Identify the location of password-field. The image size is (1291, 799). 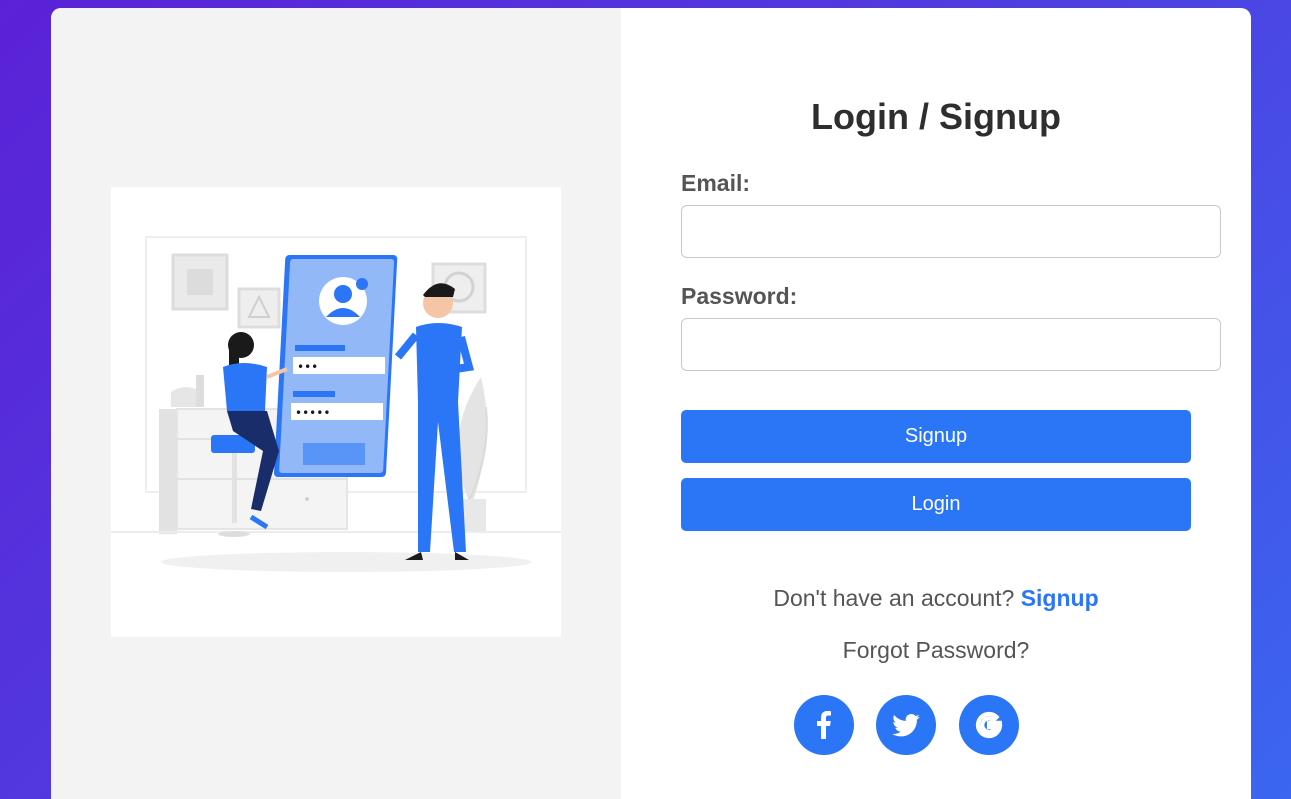
(951, 344).